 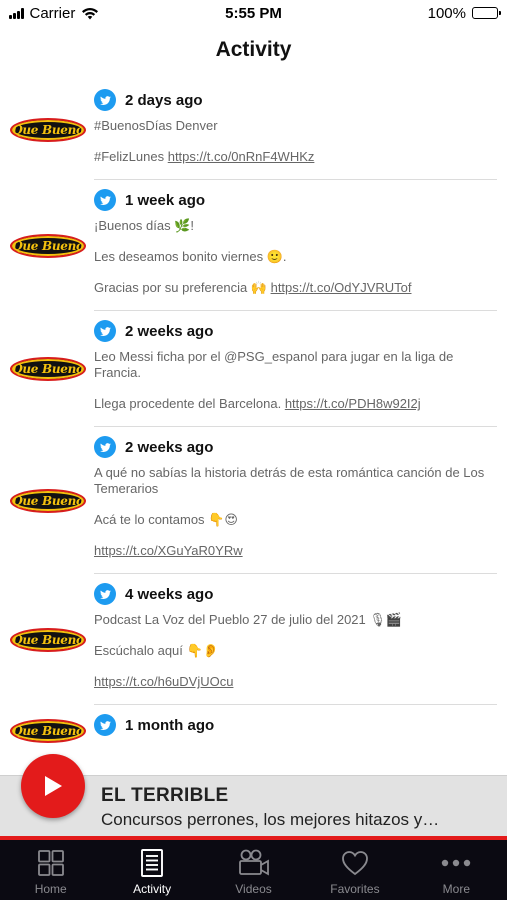 I want to click on activity-text: Acá te lo contamos 👇😍, so click(x=295, y=520).